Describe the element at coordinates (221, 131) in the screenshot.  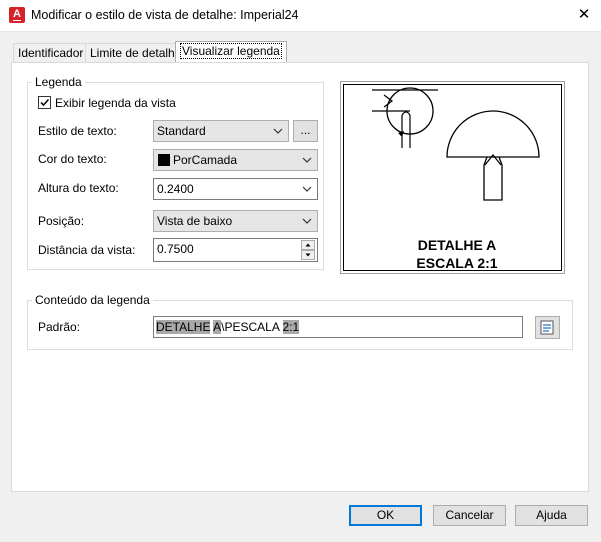
I see `text-style-select: Standard` at that location.